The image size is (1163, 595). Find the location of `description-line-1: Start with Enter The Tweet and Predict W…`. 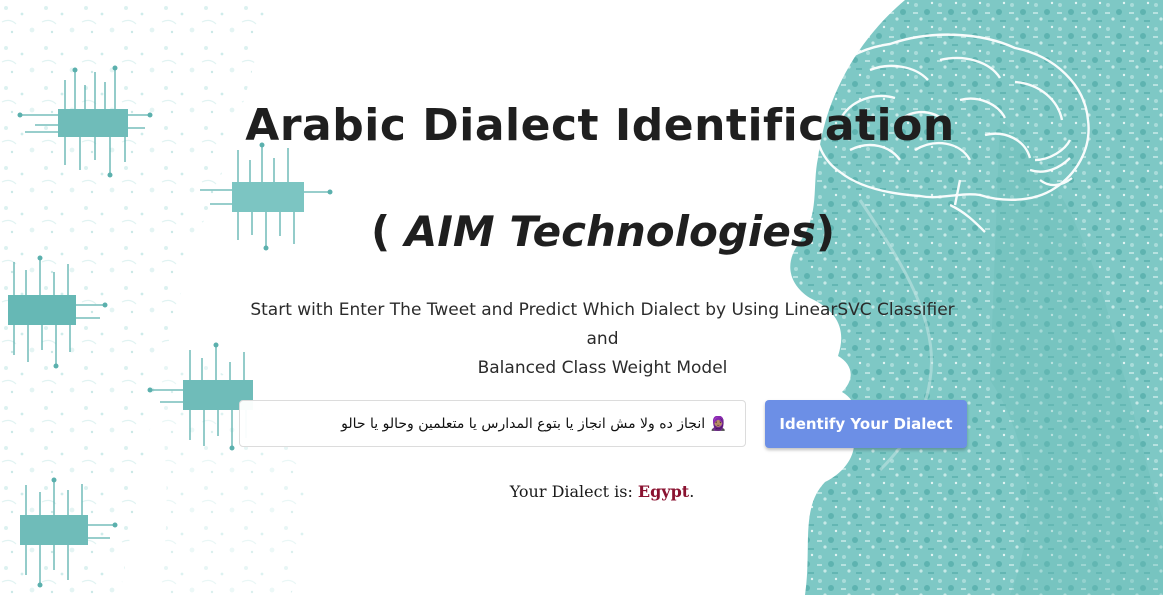

description-line-1: Start with Enter The Tweet and Predict W… is located at coordinates (602, 324).